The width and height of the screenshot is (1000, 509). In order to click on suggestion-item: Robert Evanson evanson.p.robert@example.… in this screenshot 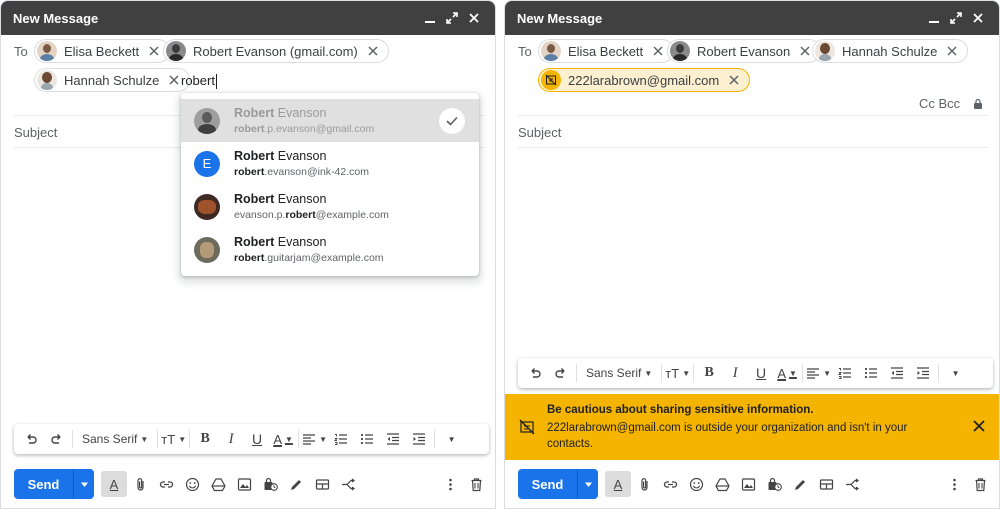, I will do `click(330, 206)`.